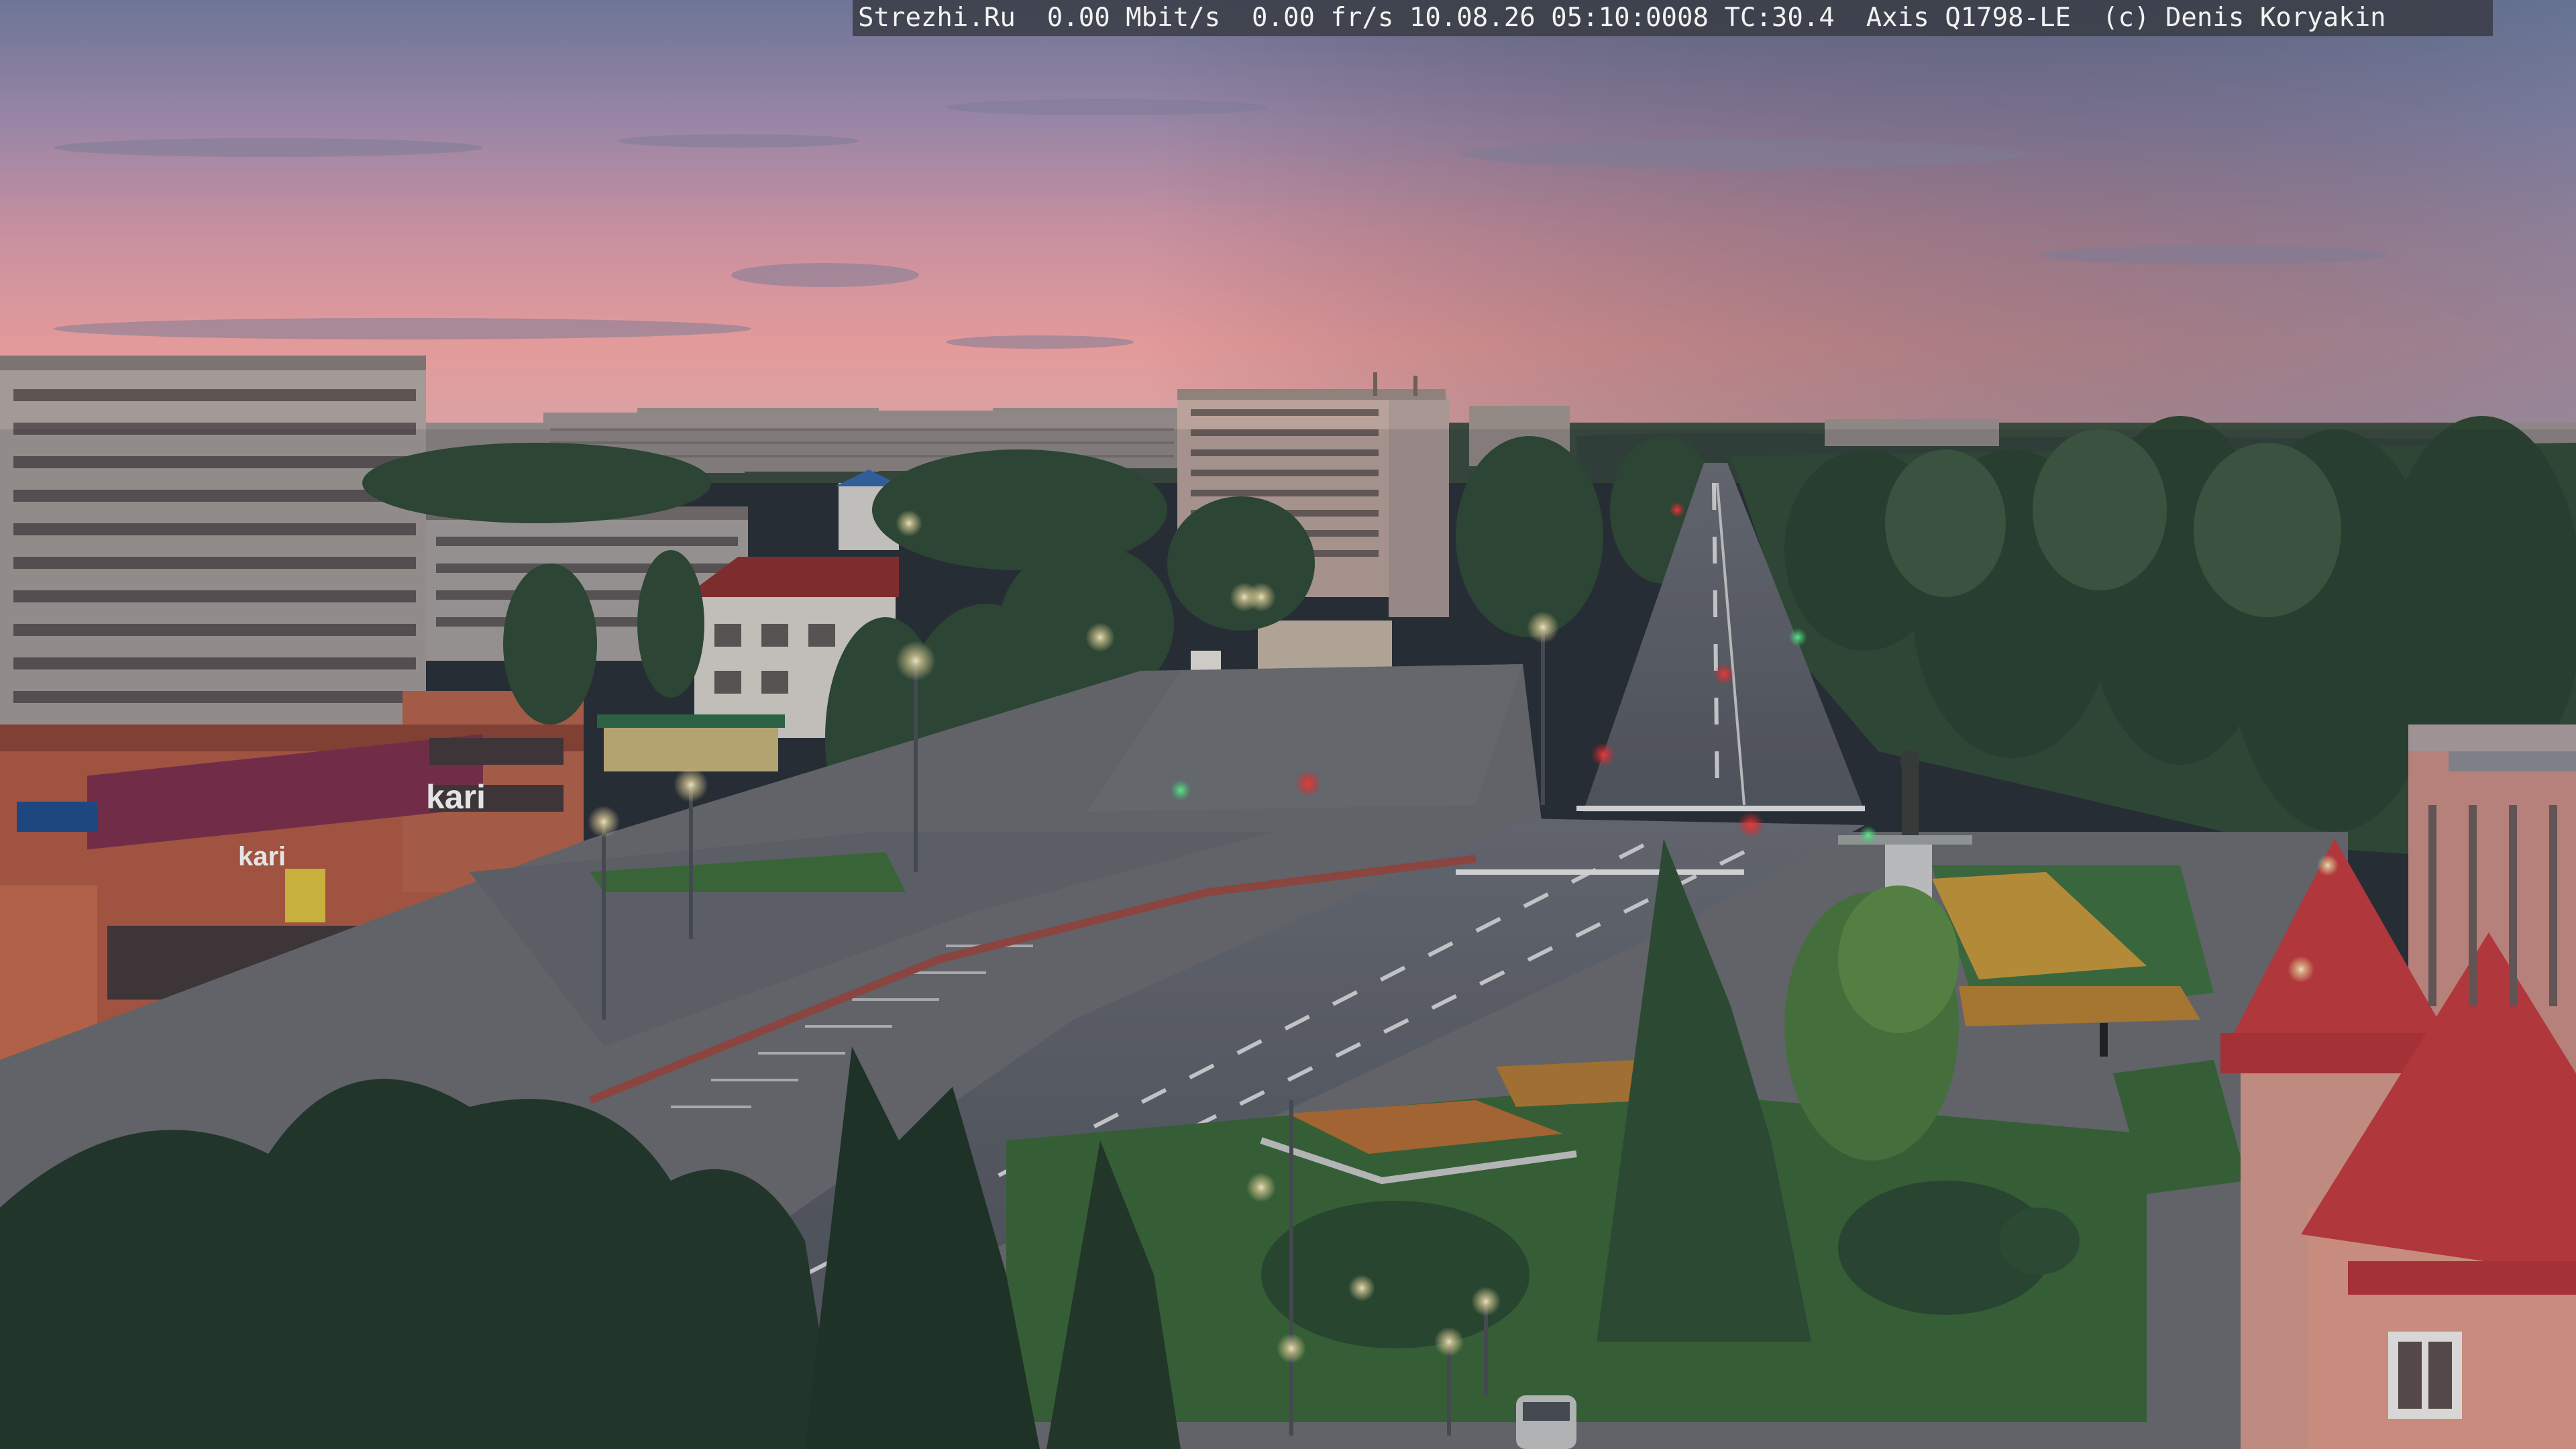 This screenshot has height=1449, width=2576. Describe the element at coordinates (2244, 18) in the screenshot. I see `copyright-text: (c) Denis Koryakin` at that location.